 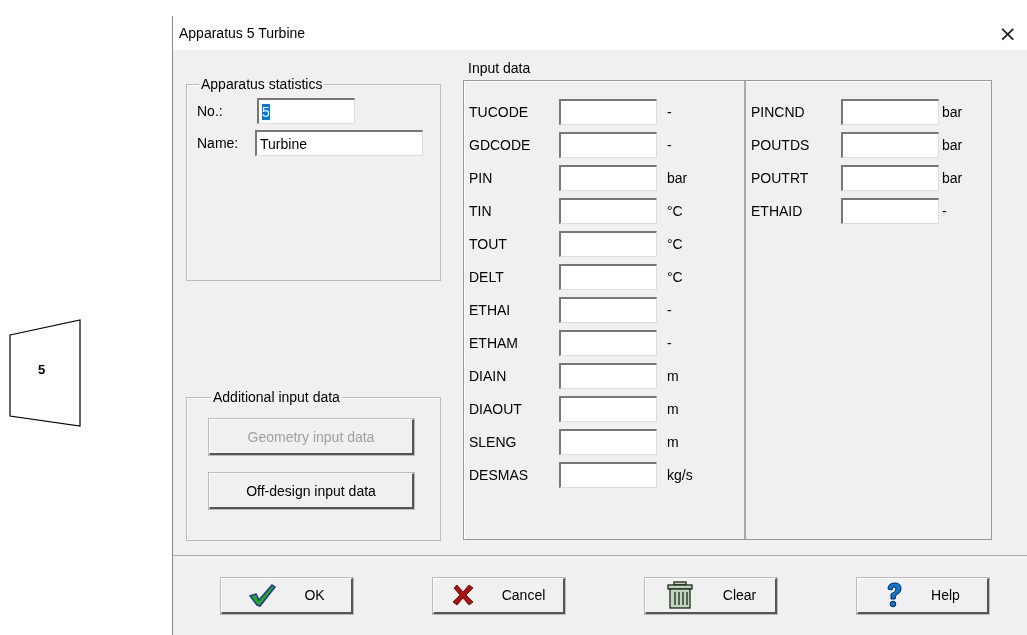 What do you see at coordinates (287, 595) in the screenshot?
I see `ok-button: OK` at bounding box center [287, 595].